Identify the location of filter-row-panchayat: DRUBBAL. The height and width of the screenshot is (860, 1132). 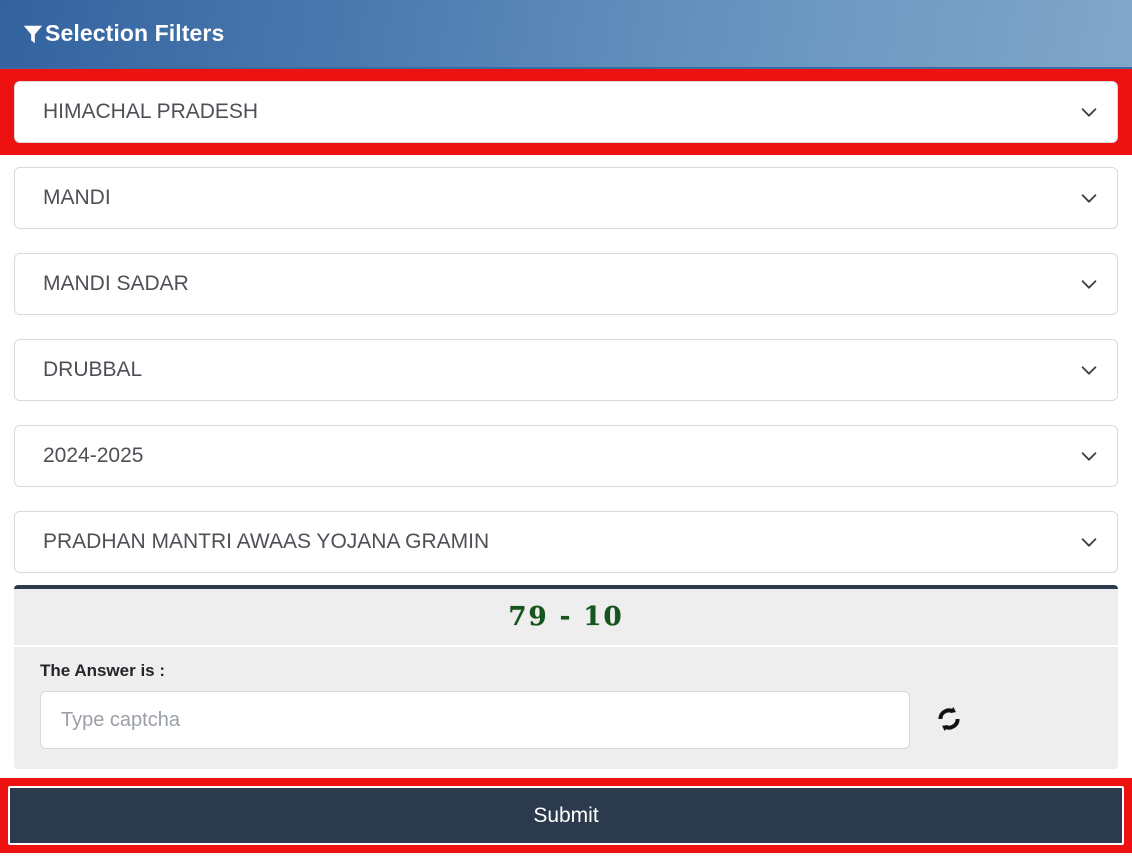
(566, 370).